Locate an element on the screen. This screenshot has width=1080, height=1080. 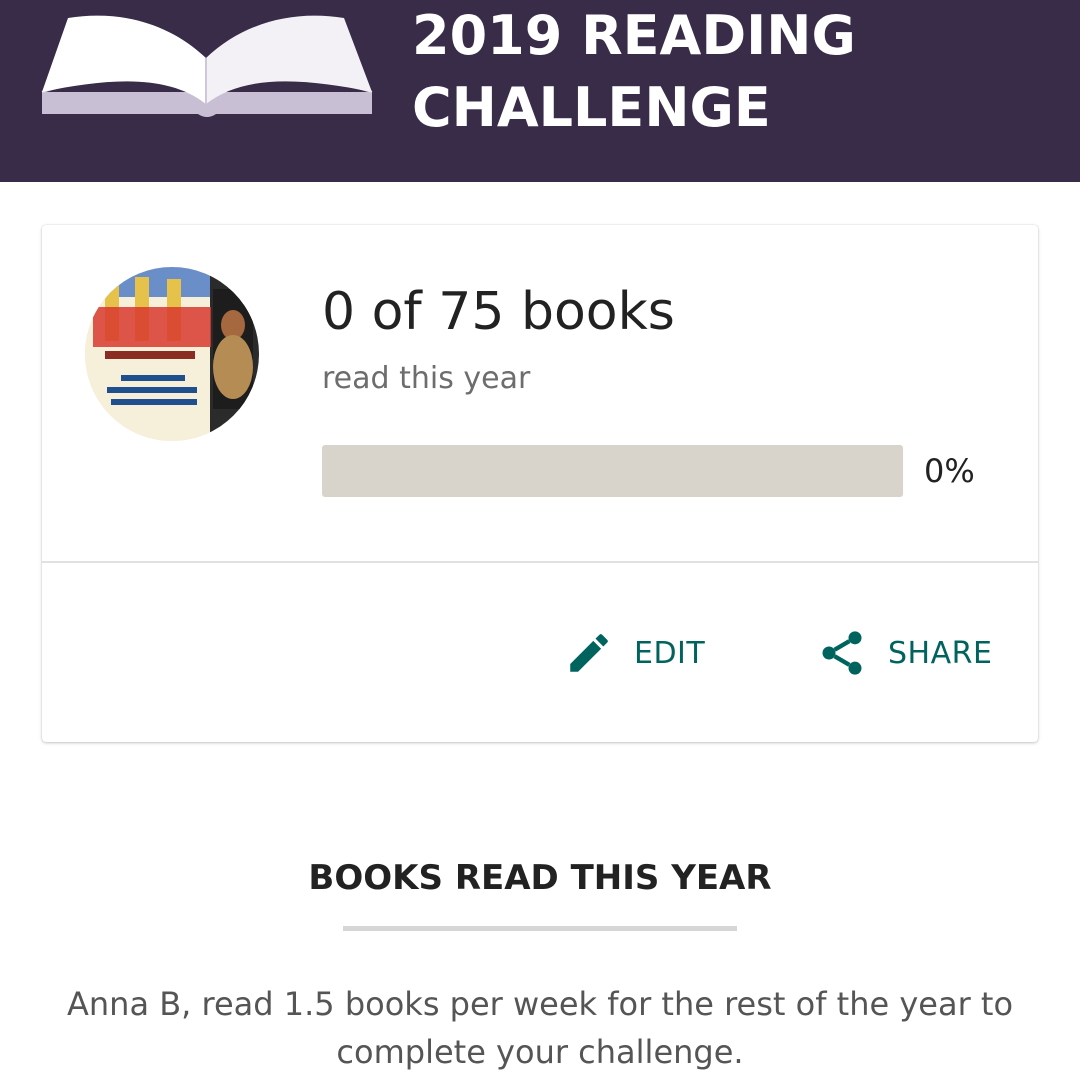
progress-percent: 0% is located at coordinates (949, 471).